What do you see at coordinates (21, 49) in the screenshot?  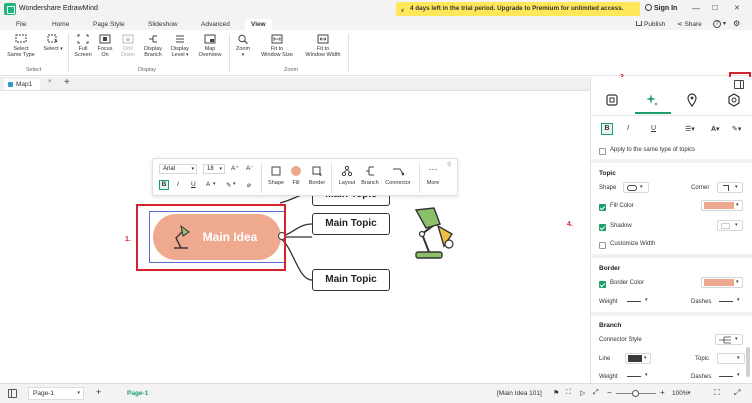 I see `select-same-type-button: Select Same Type` at bounding box center [21, 49].